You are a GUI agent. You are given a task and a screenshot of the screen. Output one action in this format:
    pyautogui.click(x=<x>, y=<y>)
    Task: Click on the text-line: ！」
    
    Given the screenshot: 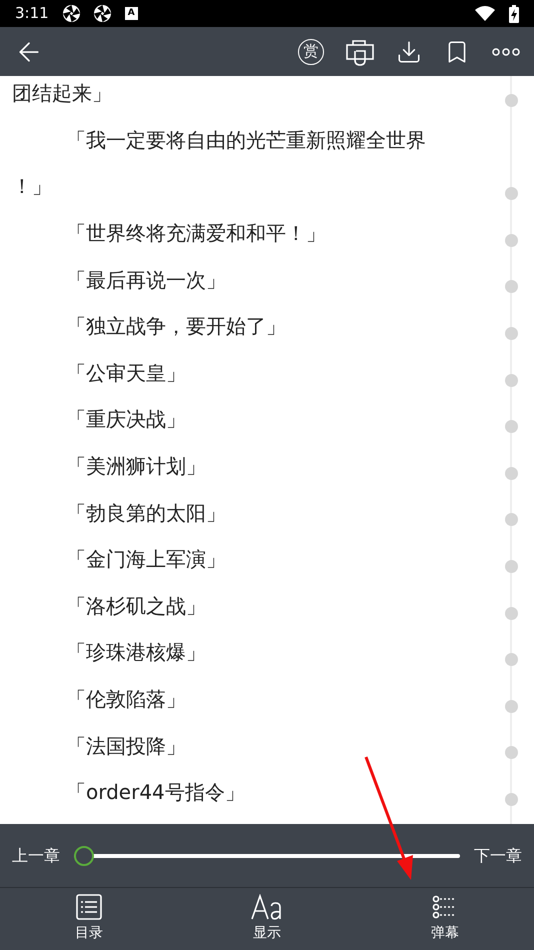 What is the action you would take?
    pyautogui.click(x=32, y=186)
    